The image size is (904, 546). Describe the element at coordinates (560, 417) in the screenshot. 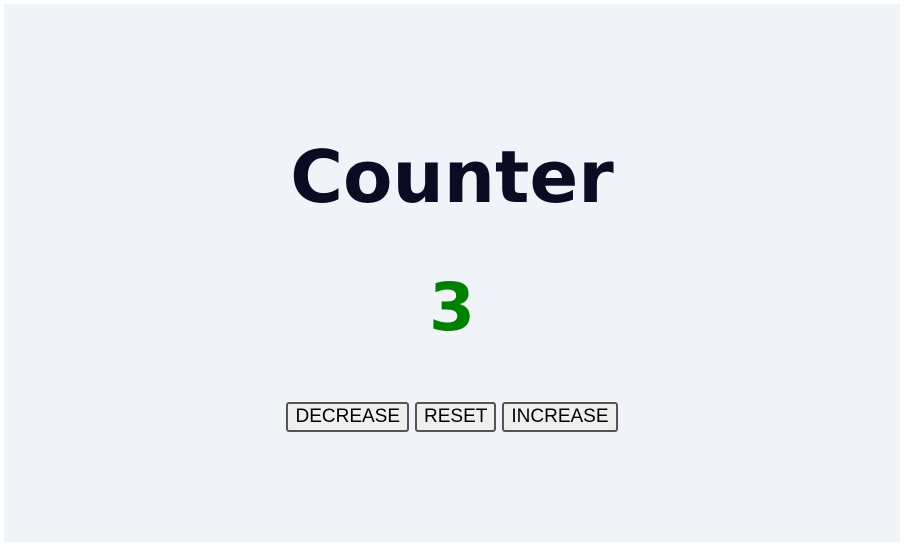

I see `increase-button: INCREASE` at that location.